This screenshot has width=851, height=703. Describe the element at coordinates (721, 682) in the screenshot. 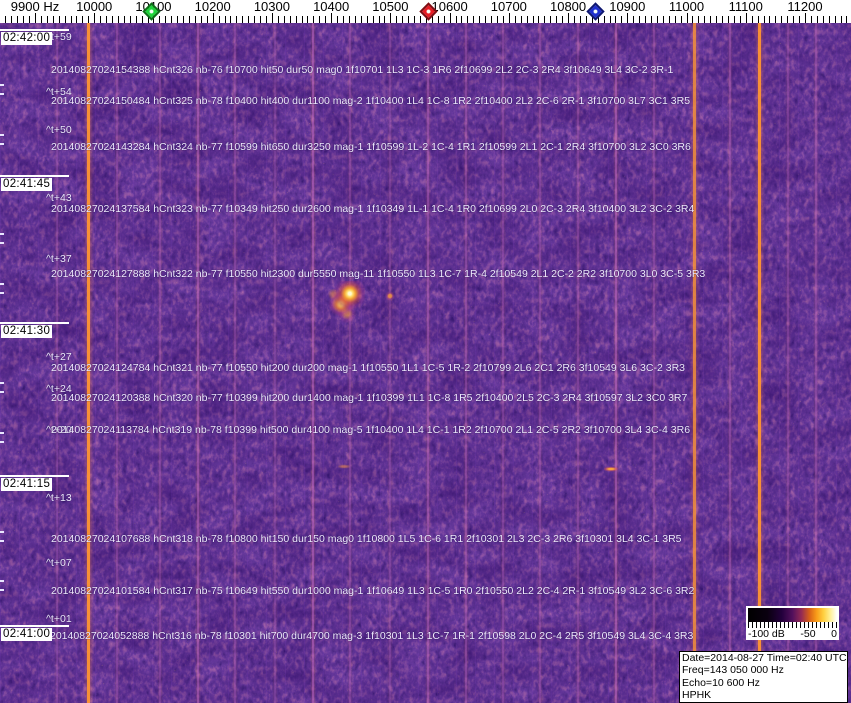

I see `info-line: Echo=10 600 Hz` at that location.